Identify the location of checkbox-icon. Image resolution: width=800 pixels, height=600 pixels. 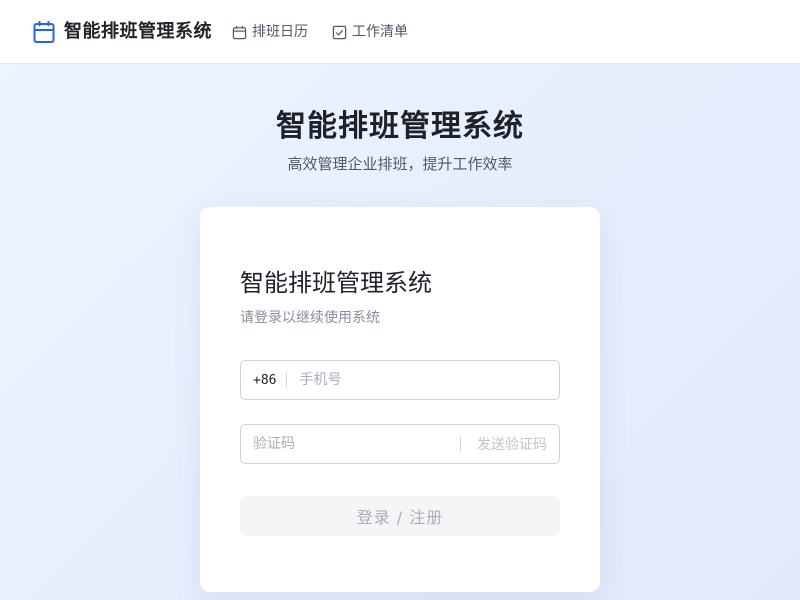
(339, 32).